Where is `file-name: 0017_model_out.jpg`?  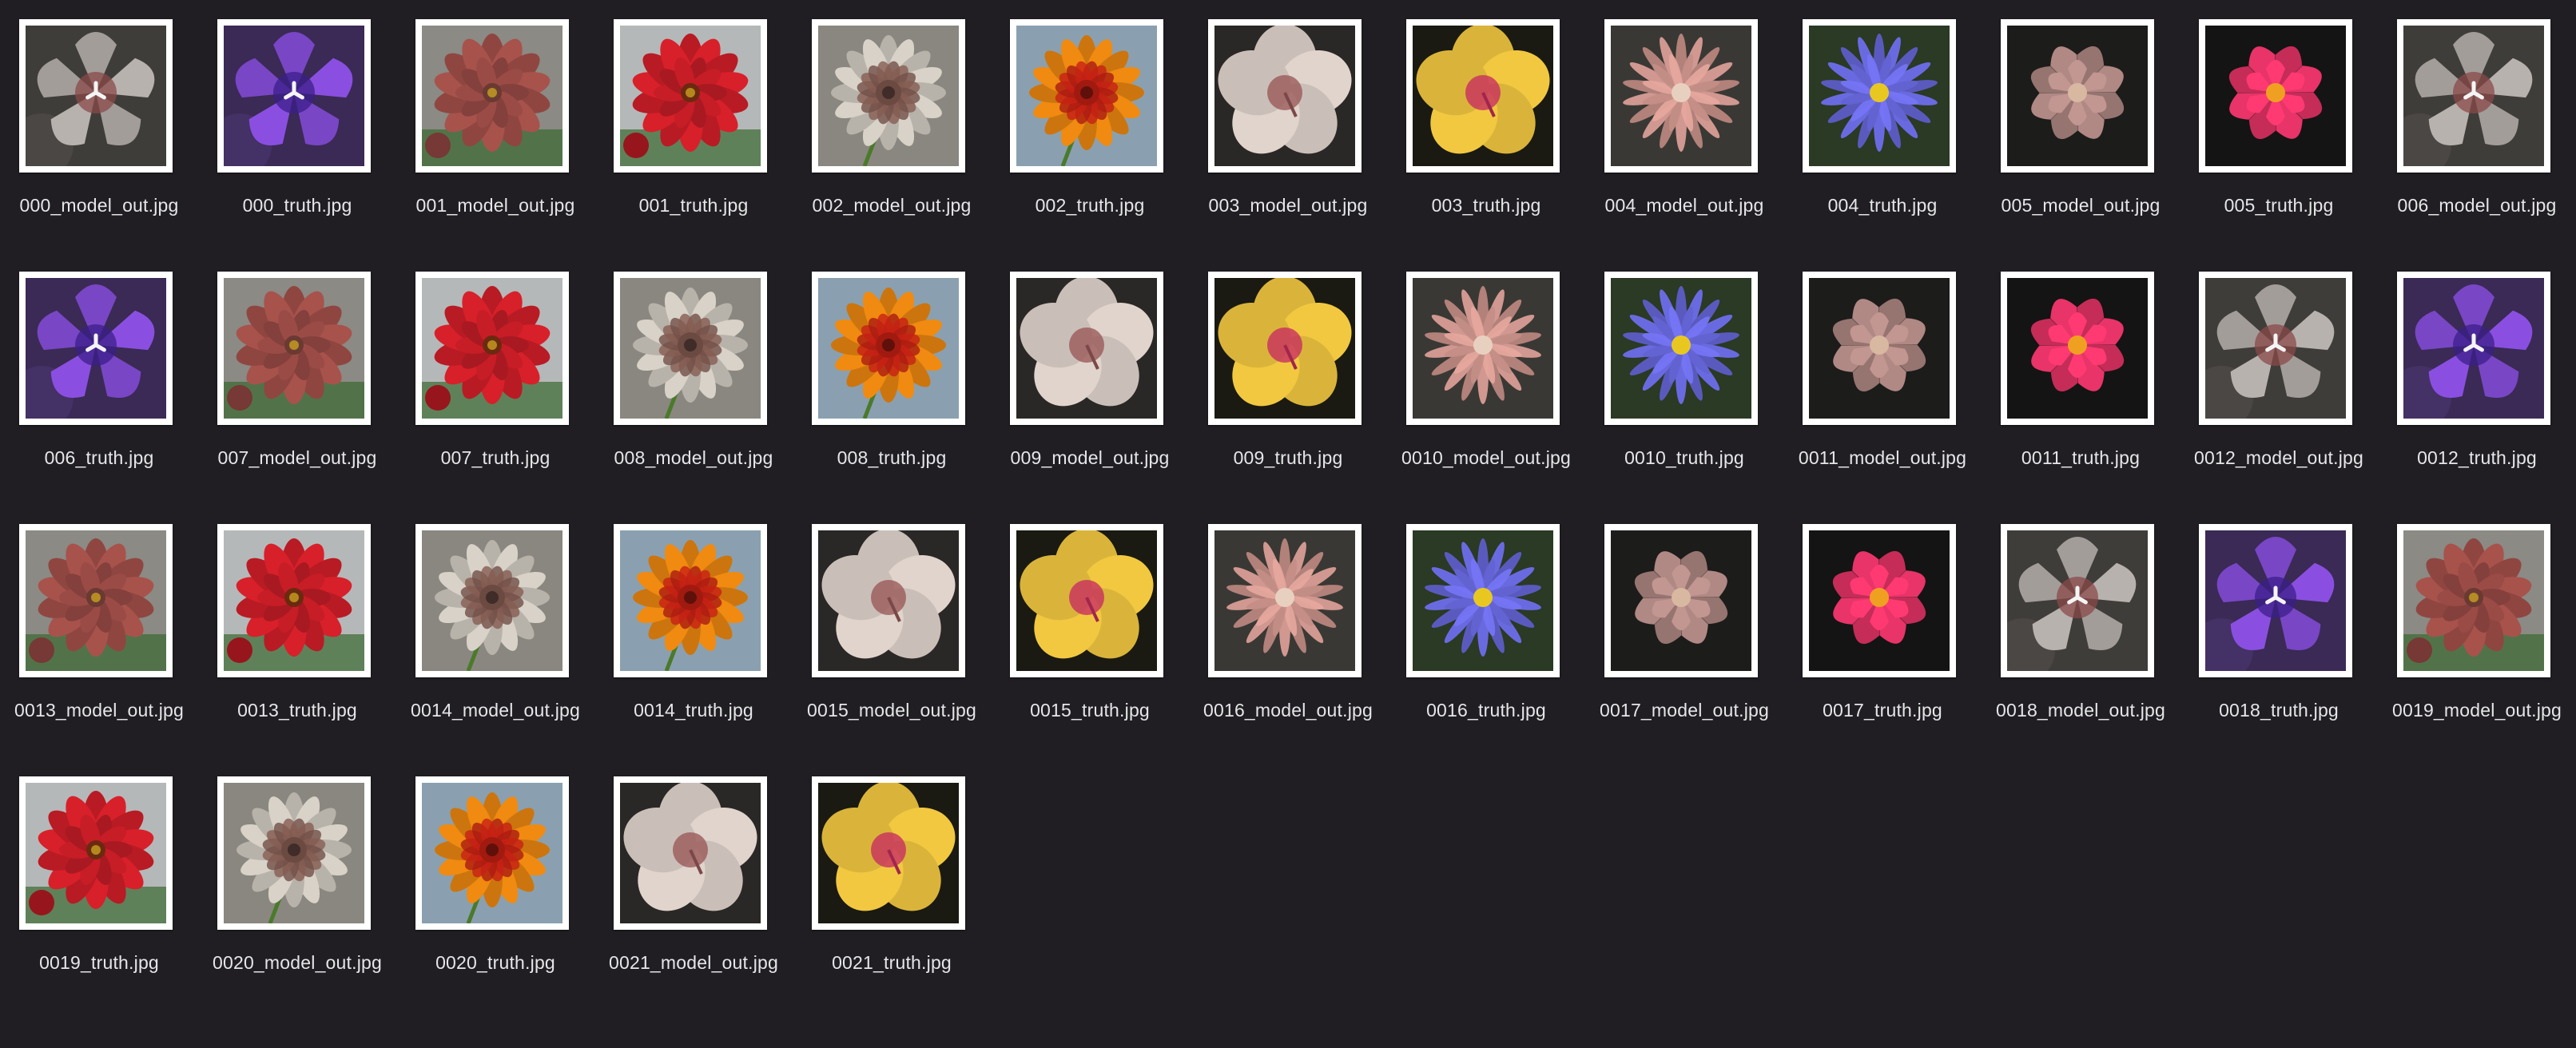 file-name: 0017_model_out.jpg is located at coordinates (1684, 711).